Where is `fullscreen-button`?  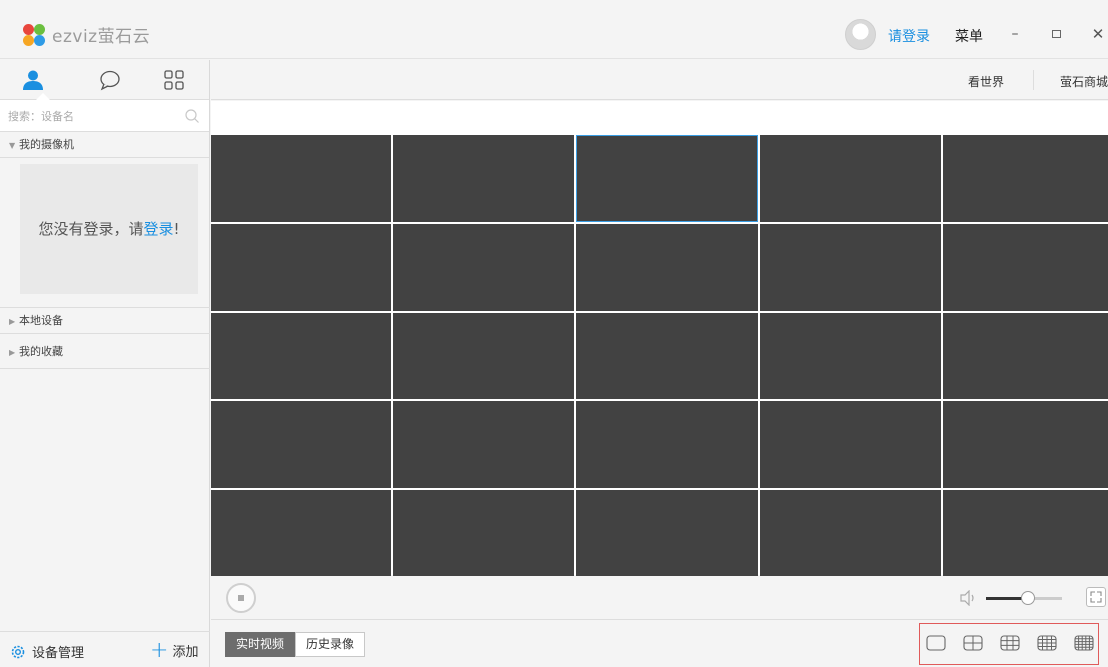 fullscreen-button is located at coordinates (1096, 597).